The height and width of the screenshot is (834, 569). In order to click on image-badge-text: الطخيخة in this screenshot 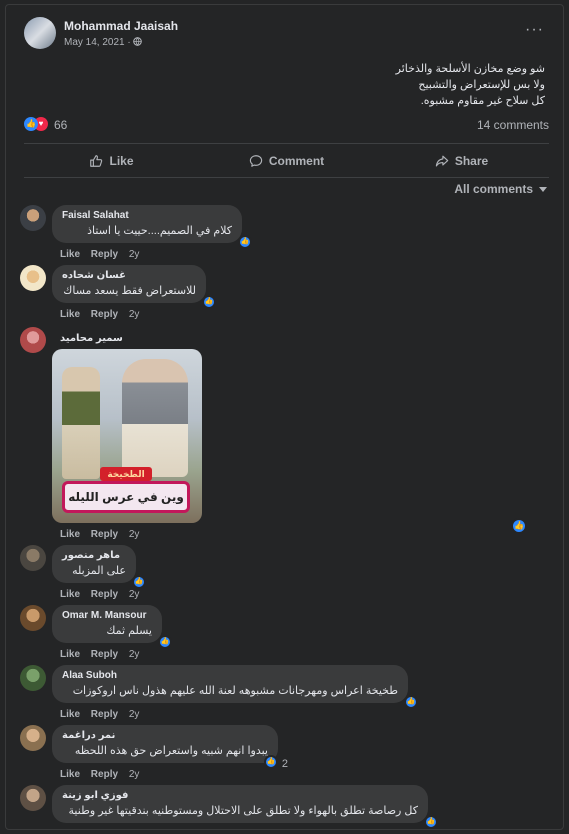, I will do `click(126, 474)`.